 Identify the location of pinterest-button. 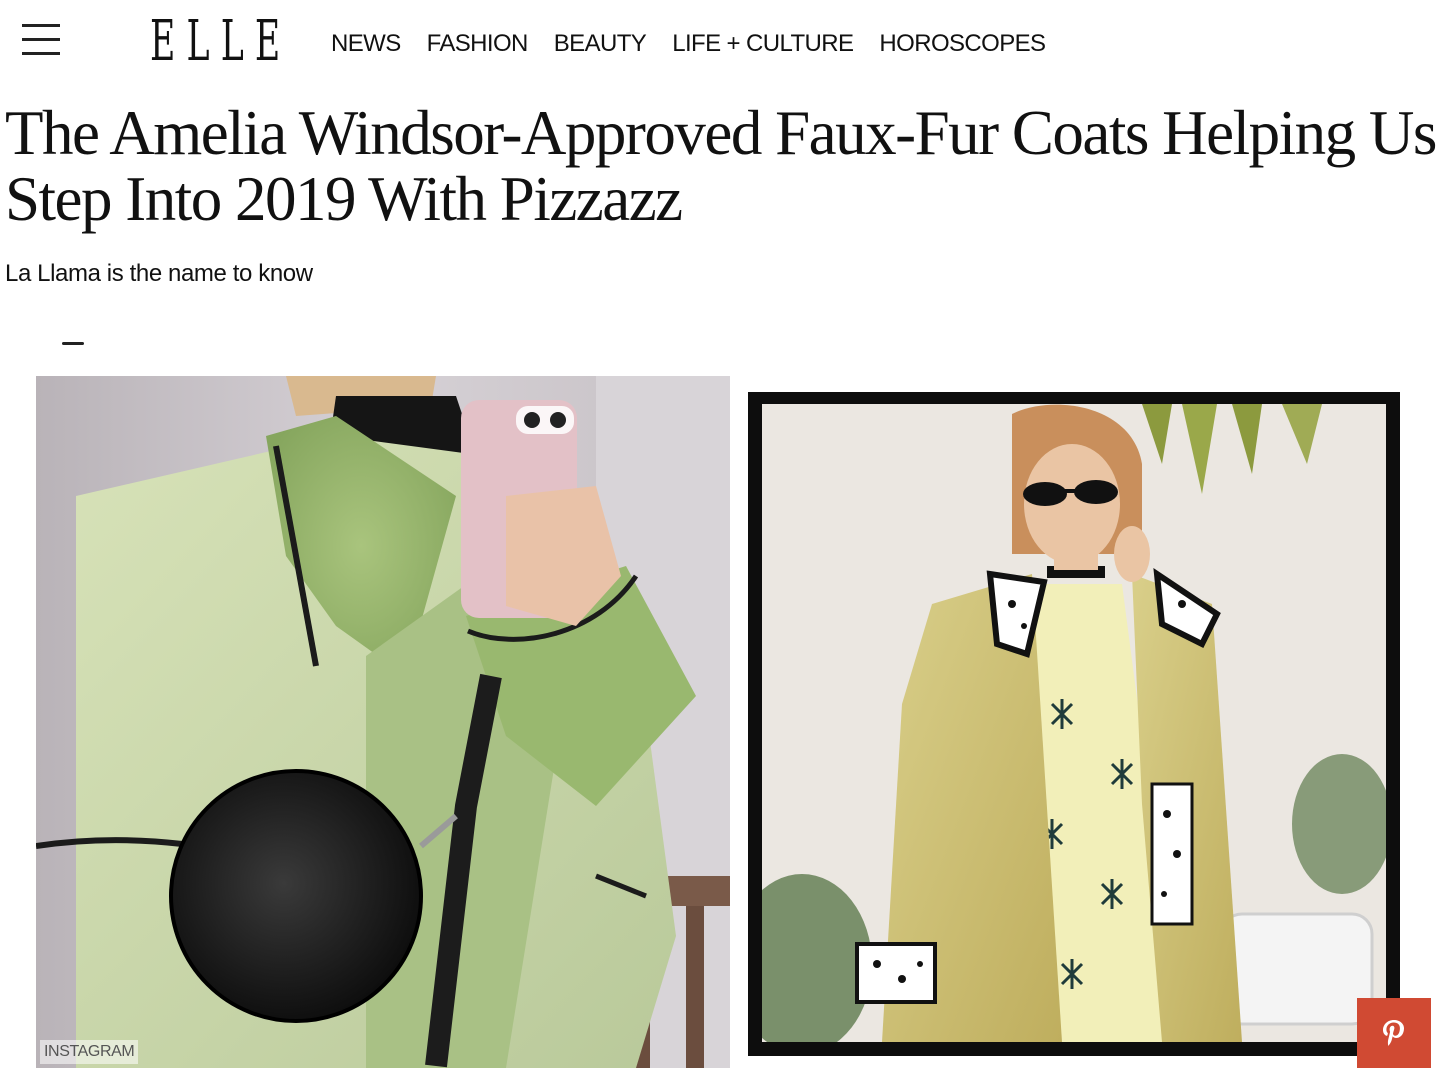
(1394, 1033).